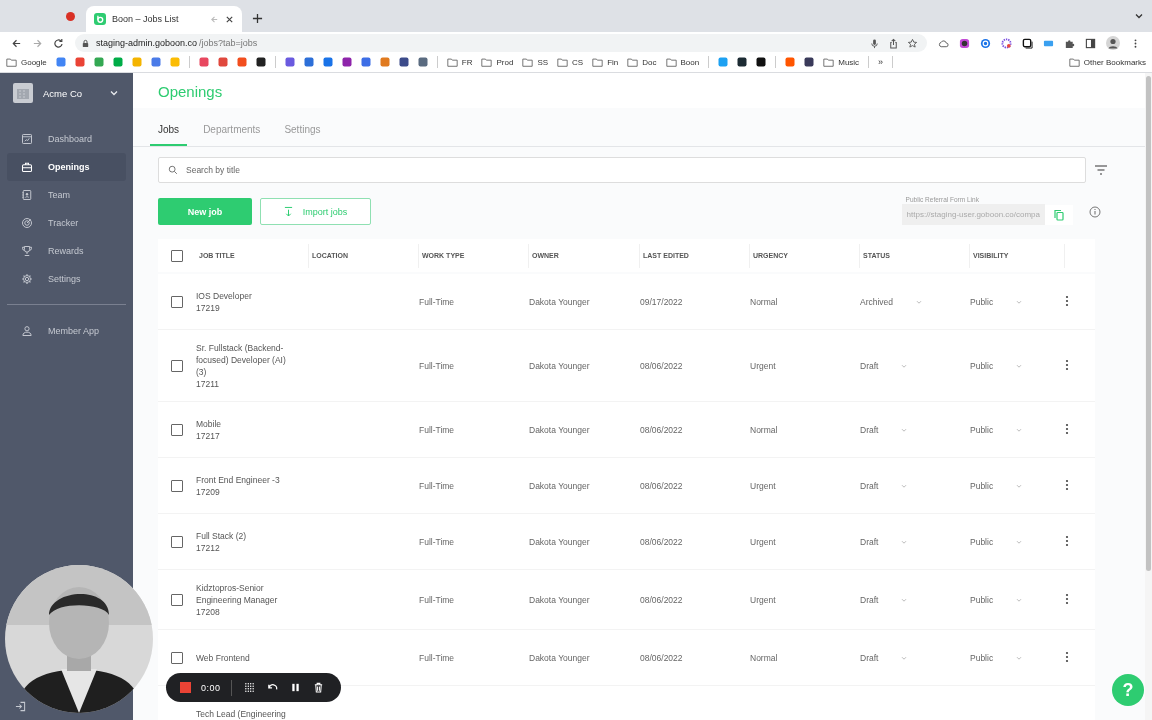 This screenshot has width=1152, height=720. I want to click on bookmark-folder: CS, so click(570, 62).